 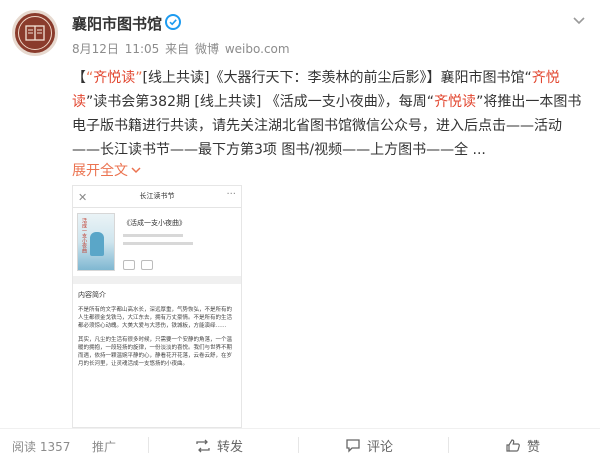 I want to click on expand-full-text-button: 展开全文, so click(x=107, y=170).